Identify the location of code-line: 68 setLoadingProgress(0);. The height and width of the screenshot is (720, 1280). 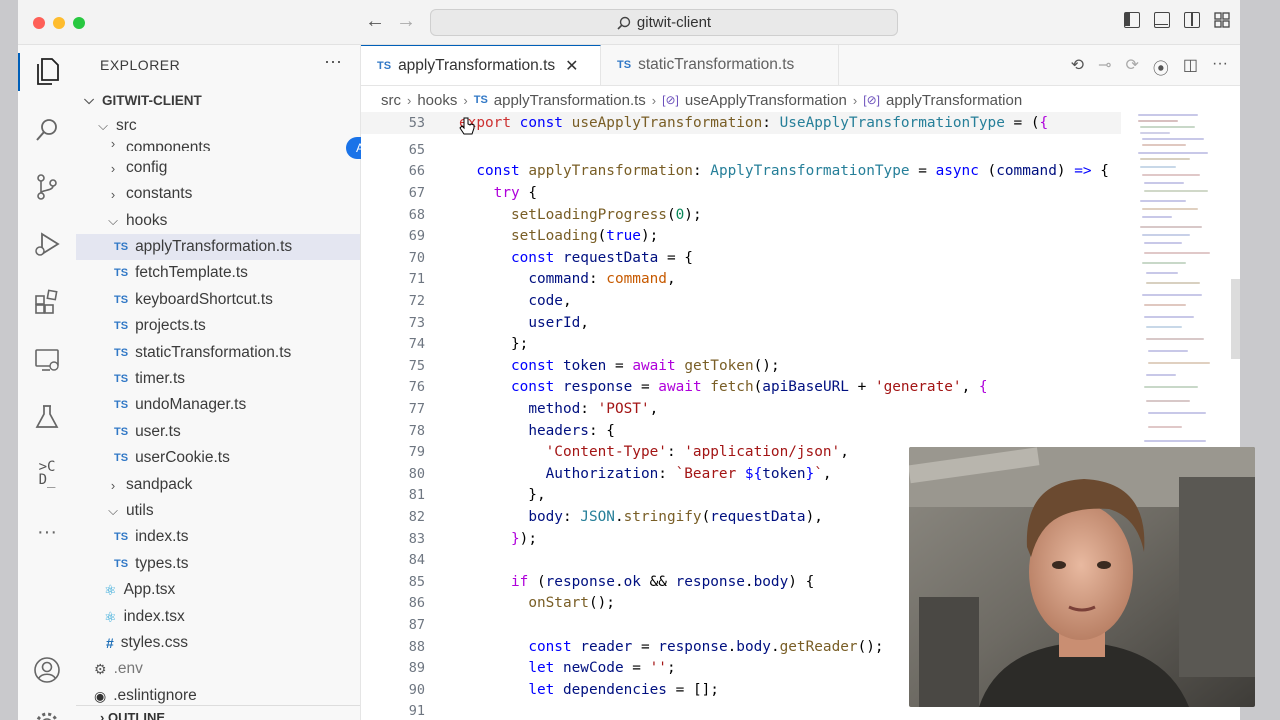
(531, 215).